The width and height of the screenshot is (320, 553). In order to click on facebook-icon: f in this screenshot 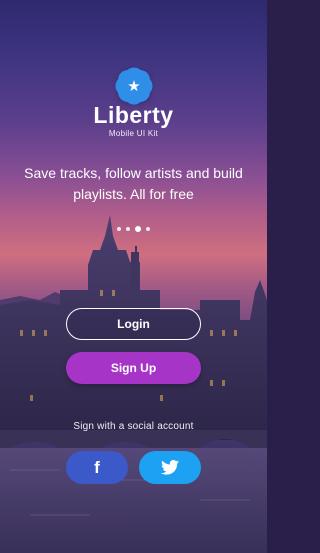, I will do `click(97, 467)`.